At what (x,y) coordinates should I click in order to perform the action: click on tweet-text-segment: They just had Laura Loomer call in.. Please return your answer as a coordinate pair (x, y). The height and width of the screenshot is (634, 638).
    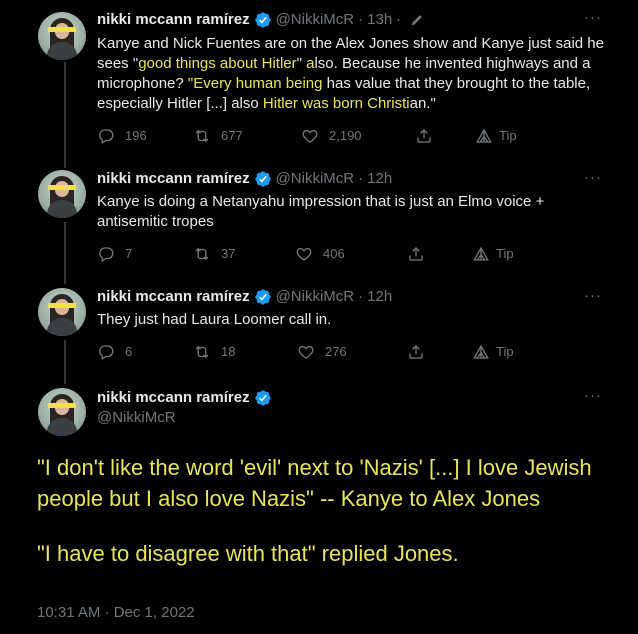
    Looking at the image, I should click on (214, 319).